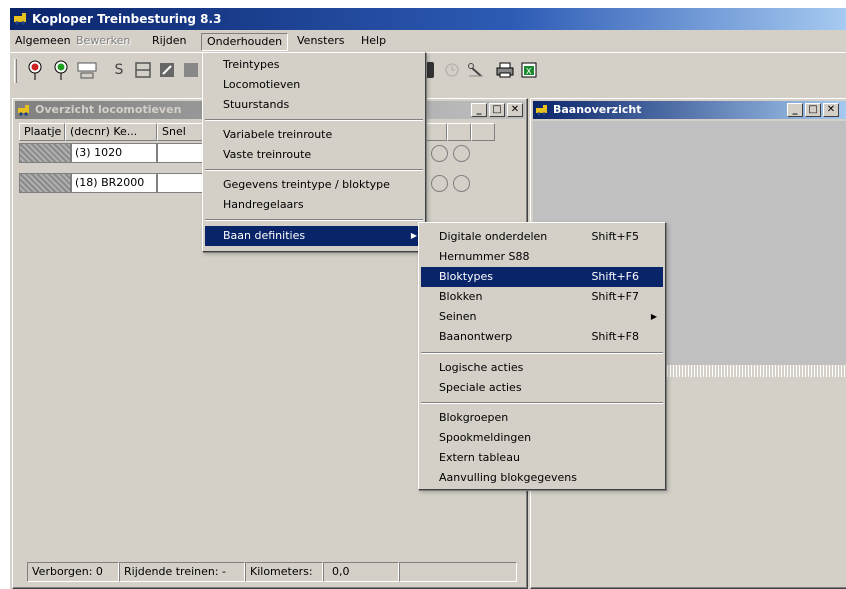 The image size is (846, 589). Describe the element at coordinates (314, 155) in the screenshot. I see `menu-item-vaste-treinroute: Vaste treinroute` at that location.